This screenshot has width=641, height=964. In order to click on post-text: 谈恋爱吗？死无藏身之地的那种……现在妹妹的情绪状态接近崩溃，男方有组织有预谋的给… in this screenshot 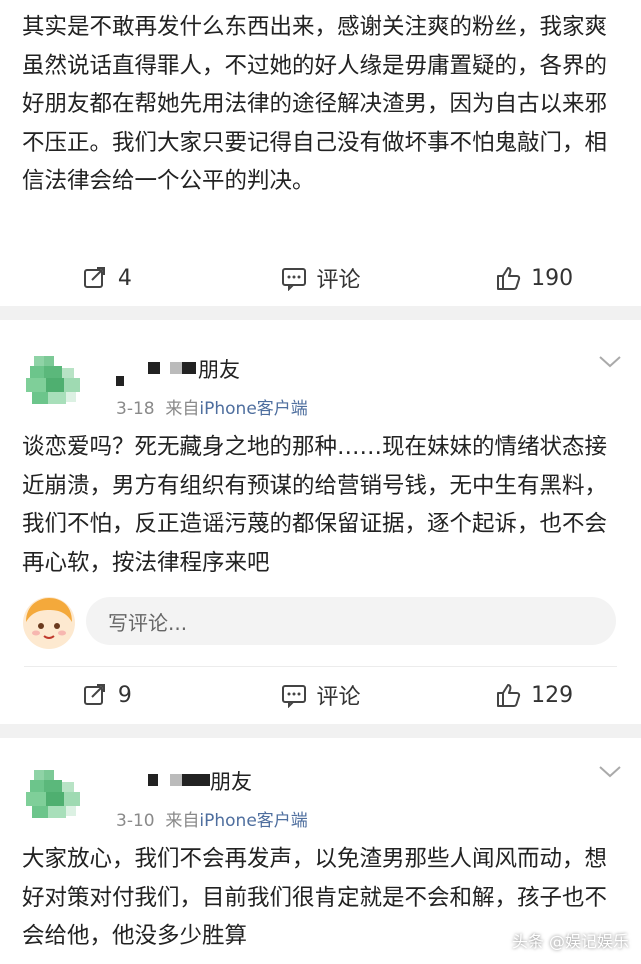, I will do `click(315, 505)`.